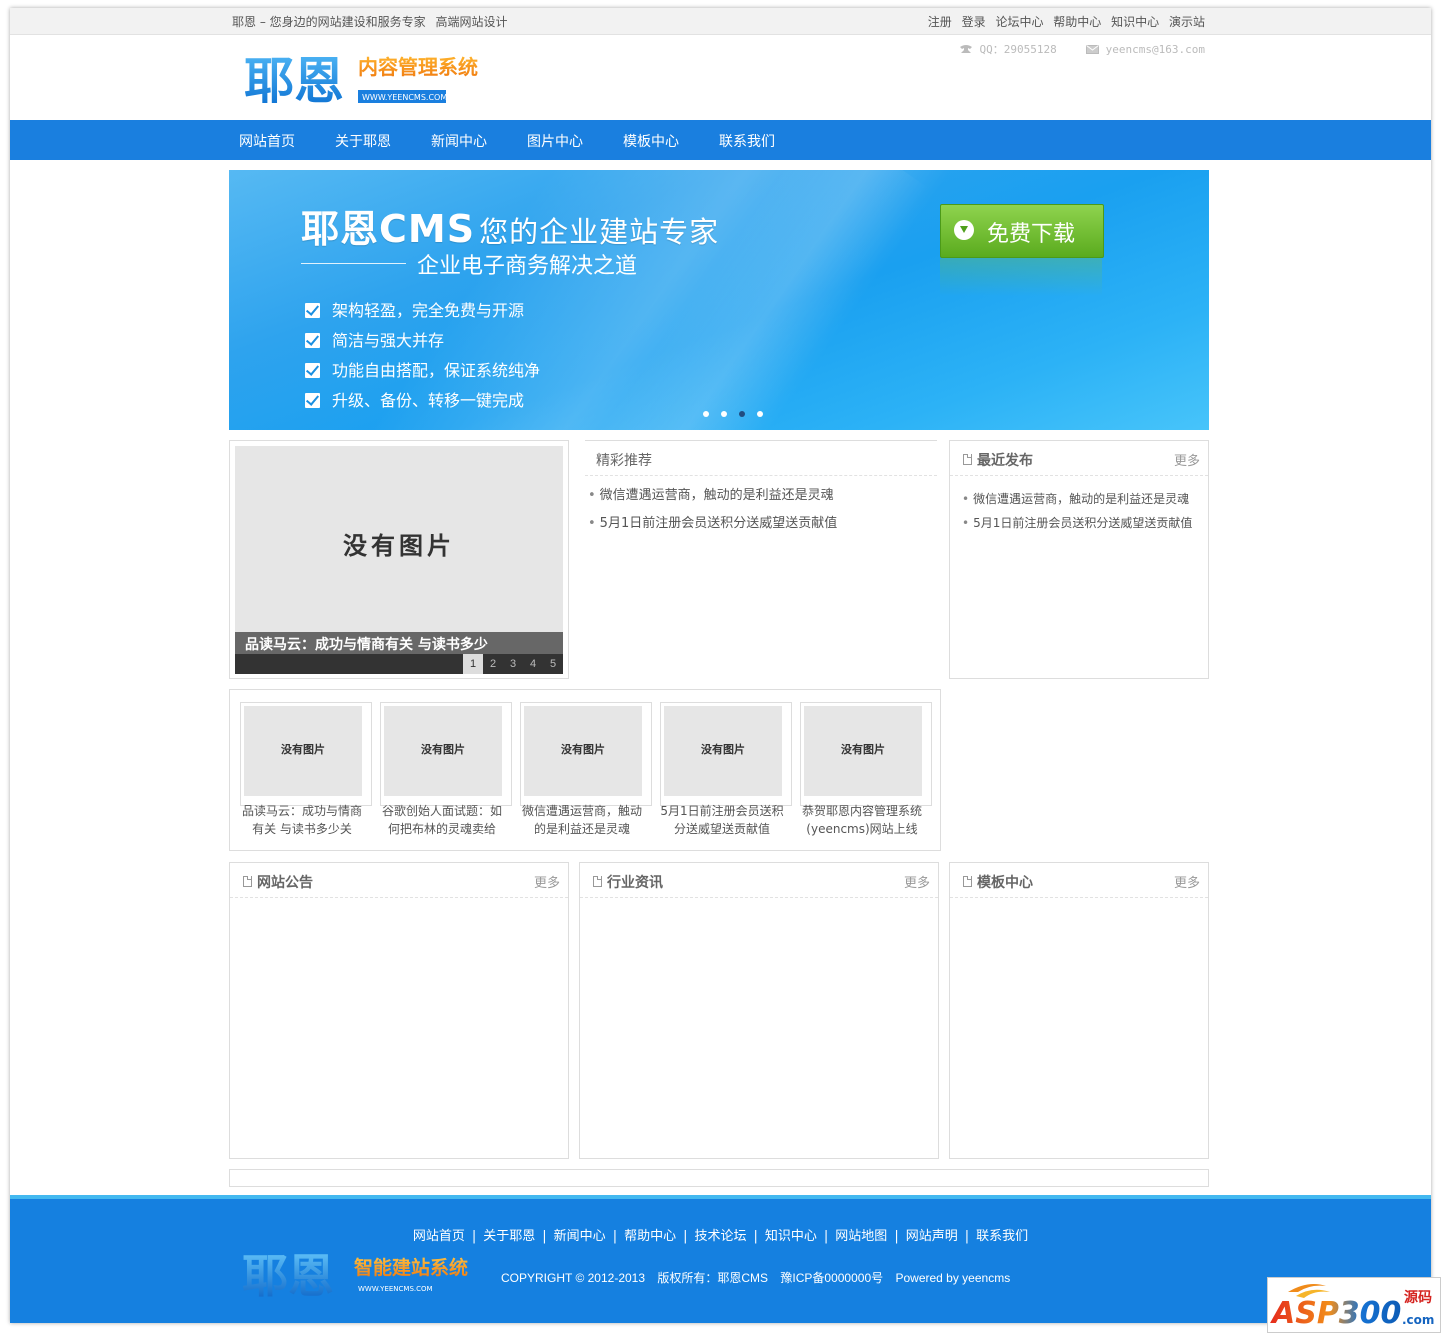 The image size is (1442, 1335). Describe the element at coordinates (553, 664) in the screenshot. I see `slider-page-5: 5` at that location.